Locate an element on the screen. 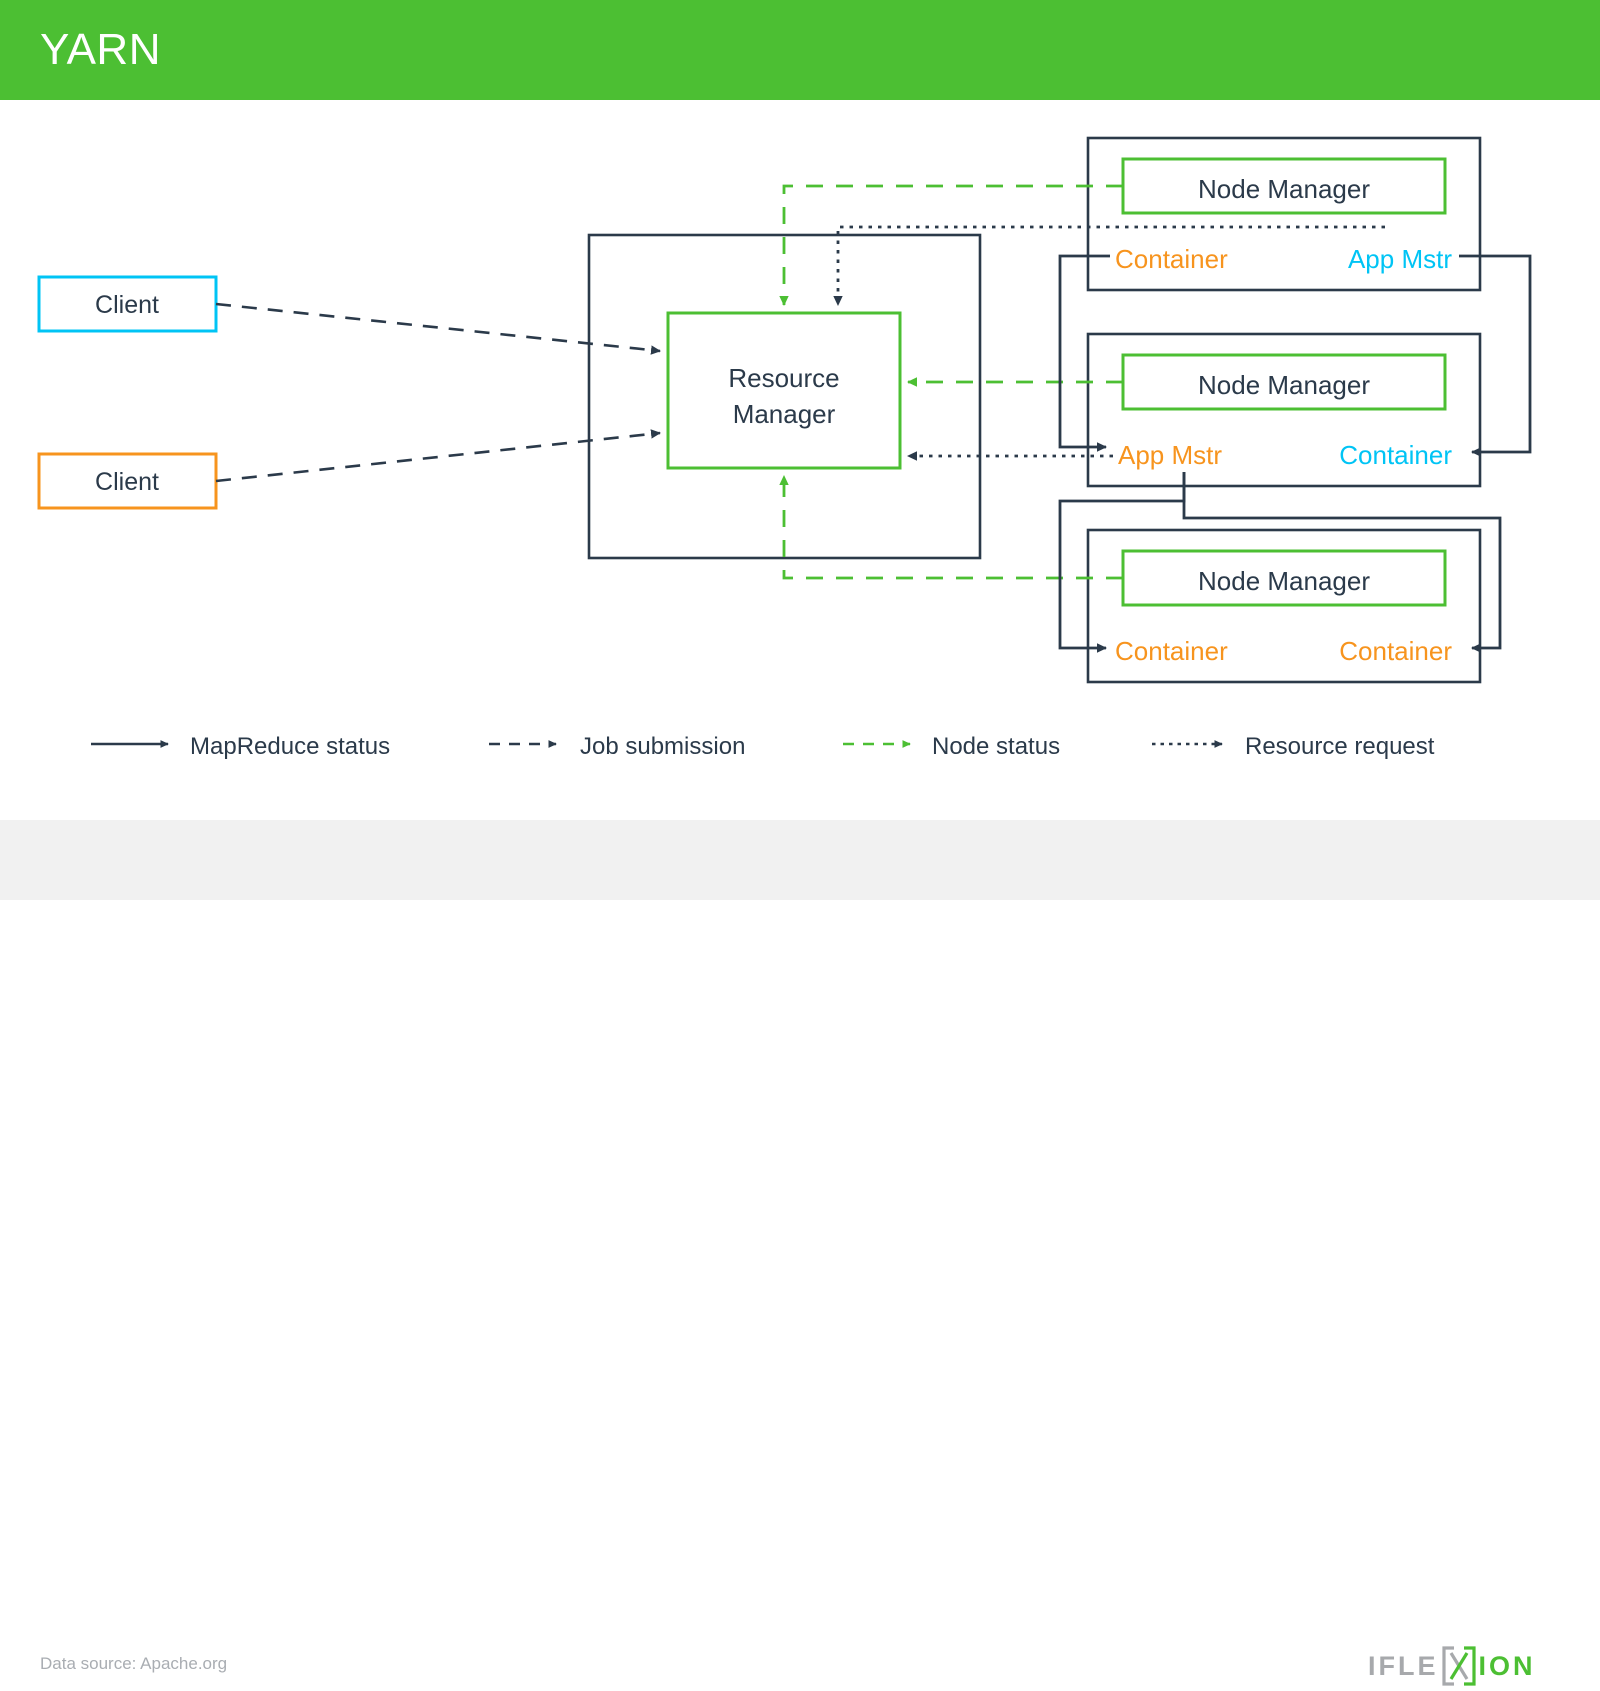 The height and width of the screenshot is (1691, 1600). legend-item-job-submission: Job submission is located at coordinates (617, 746).